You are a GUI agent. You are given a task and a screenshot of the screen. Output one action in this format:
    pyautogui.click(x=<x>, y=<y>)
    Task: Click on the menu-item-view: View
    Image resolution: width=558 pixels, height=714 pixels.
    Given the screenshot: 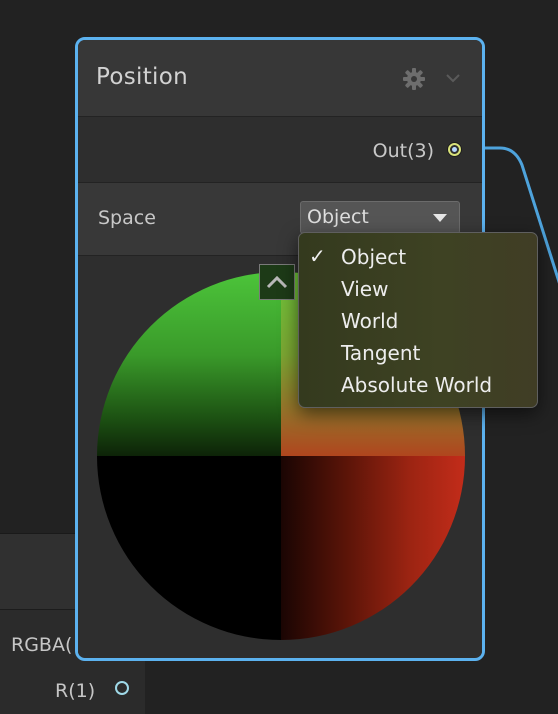 What is the action you would take?
    pyautogui.click(x=418, y=289)
    